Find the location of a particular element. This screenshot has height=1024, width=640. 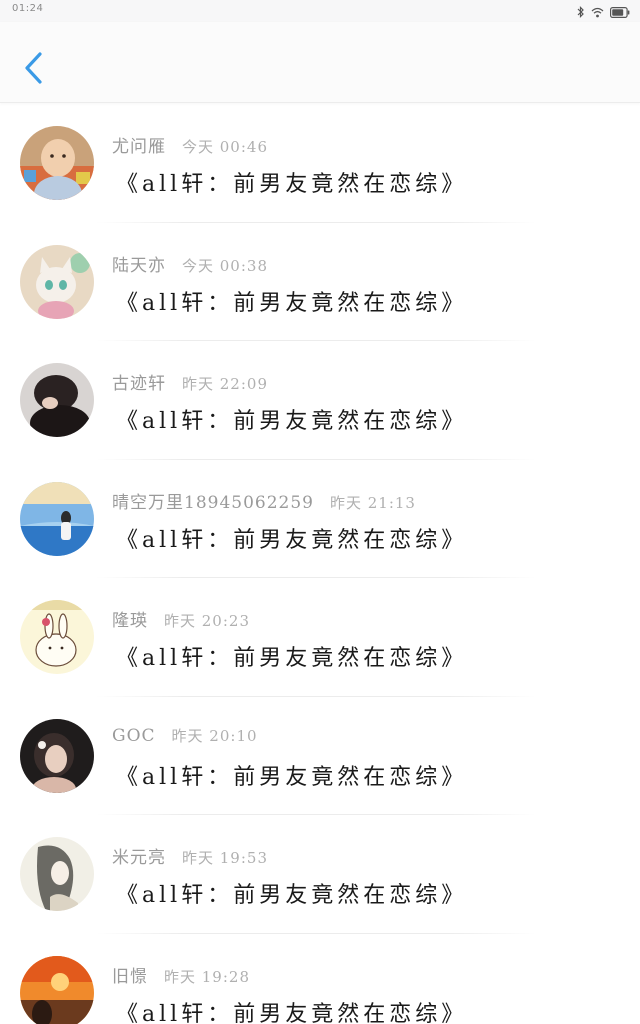

comment-meta: 隆瑛 昨天 20:23 is located at coordinates (181, 618).